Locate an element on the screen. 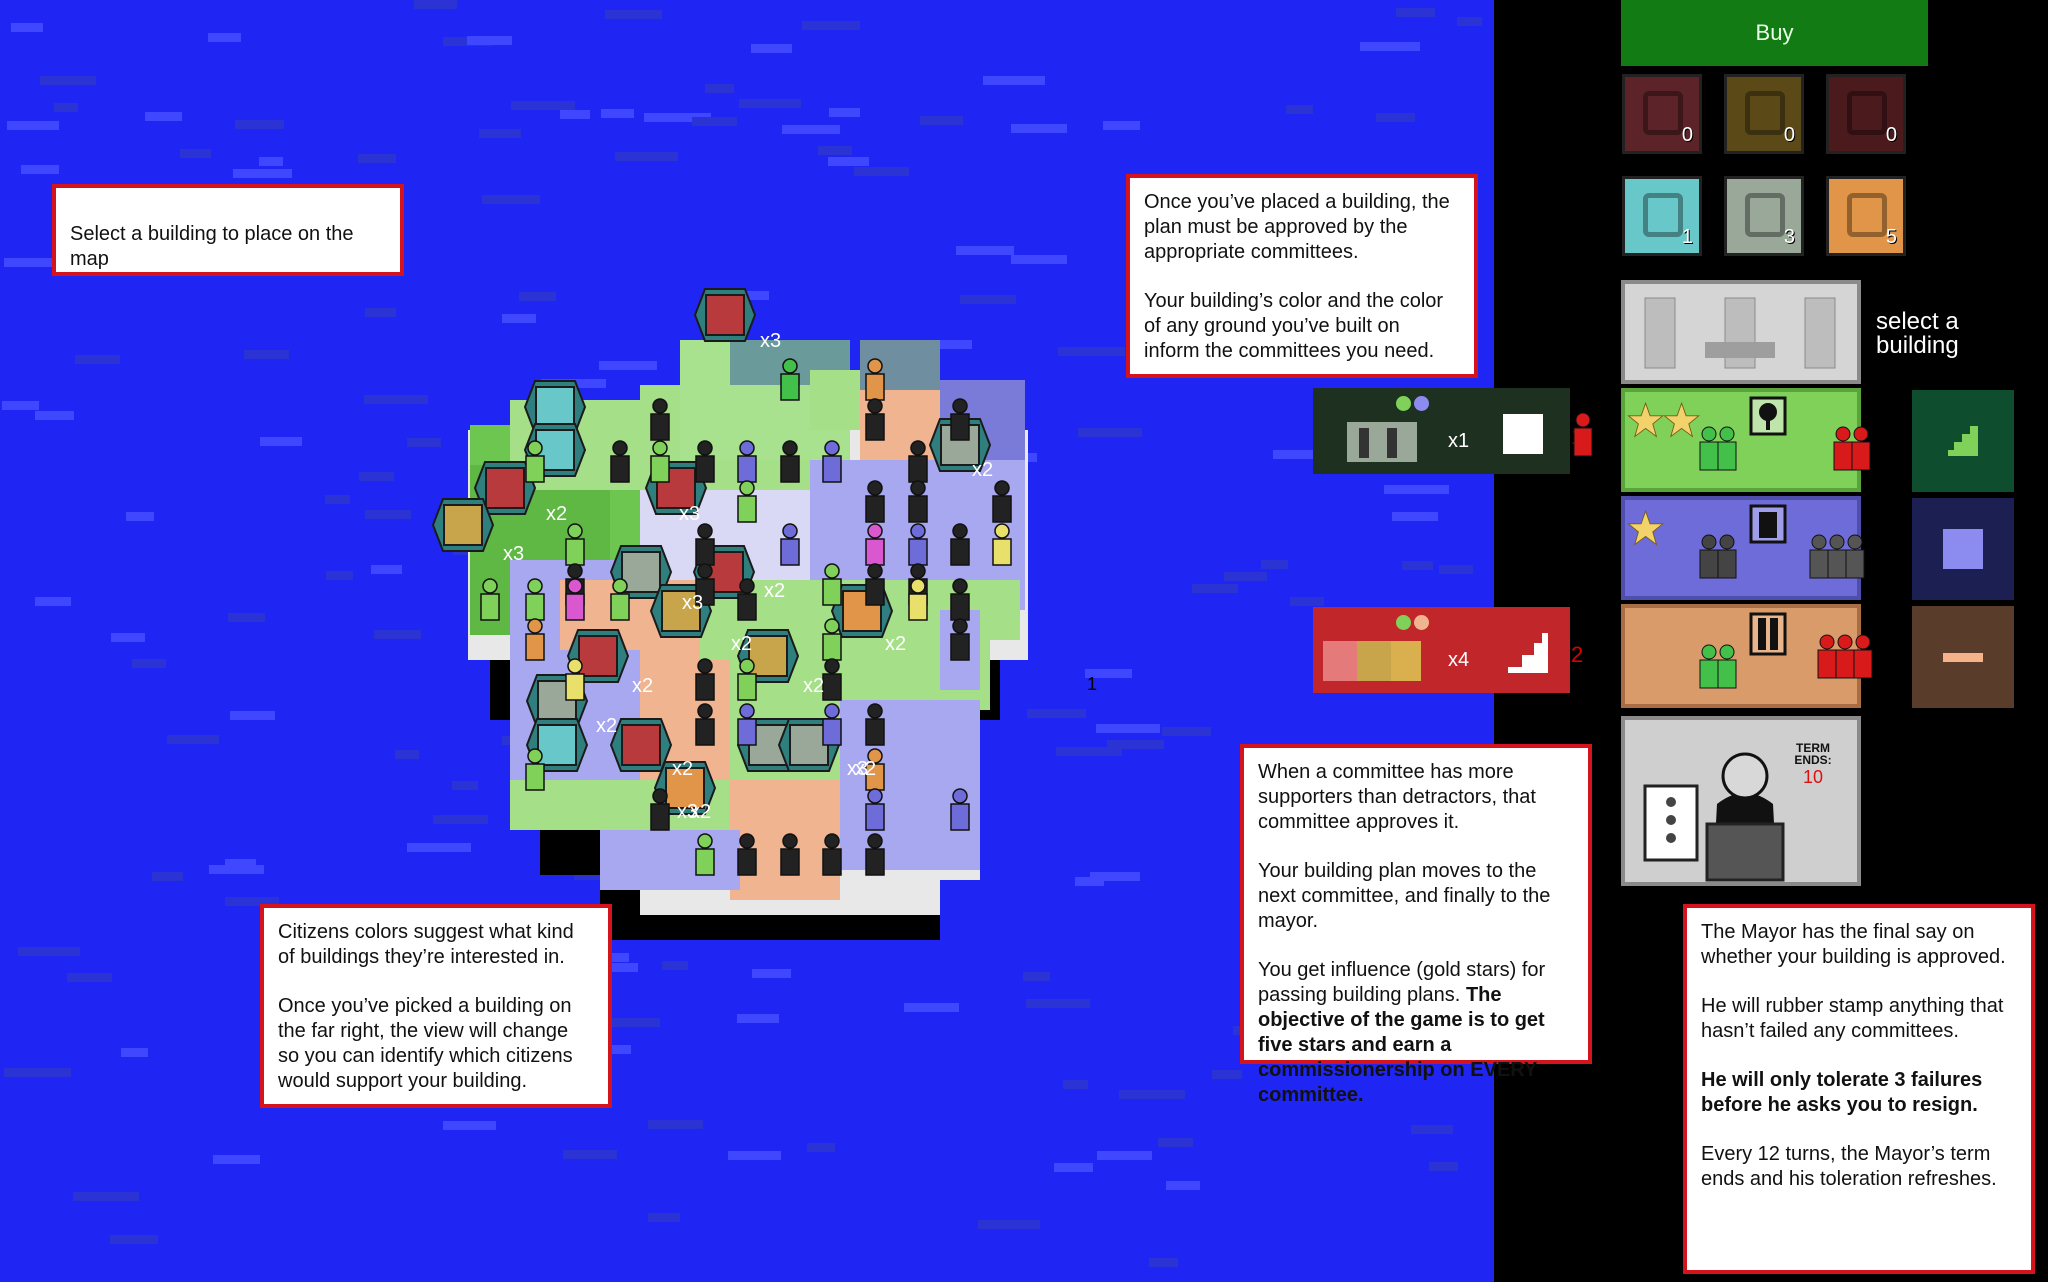  select-building-card is located at coordinates (1741, 332).